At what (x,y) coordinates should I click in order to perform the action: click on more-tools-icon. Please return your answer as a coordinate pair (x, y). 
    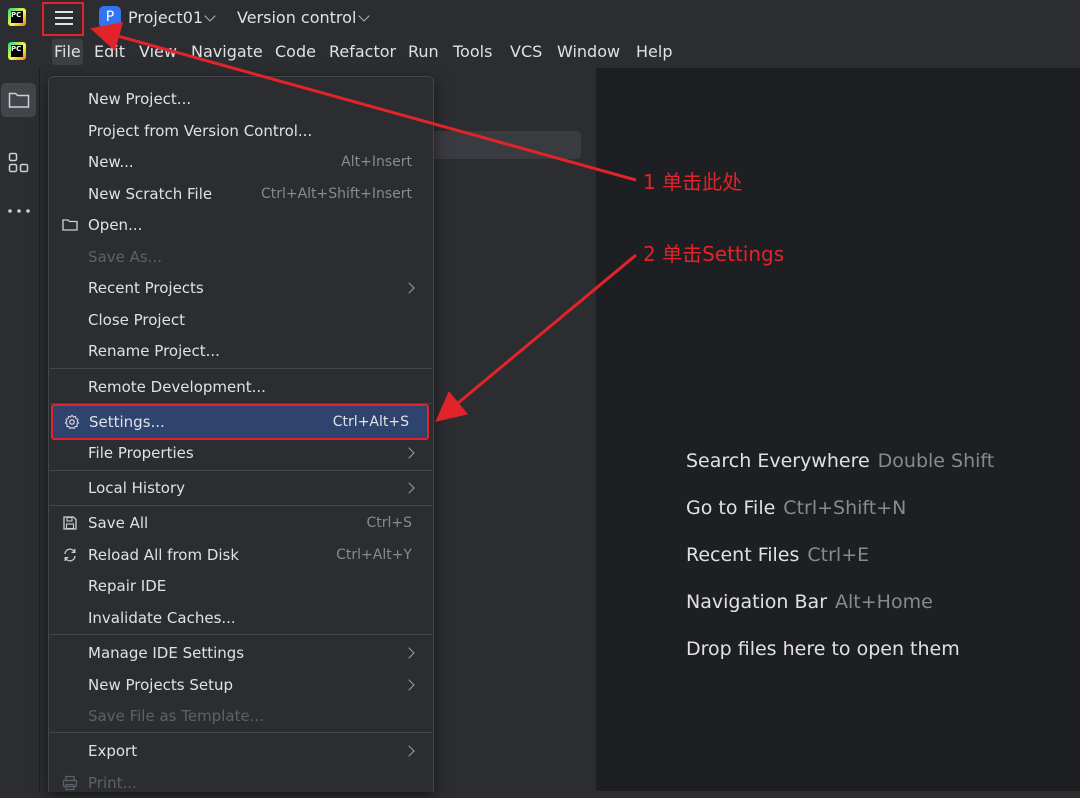
    Looking at the image, I should click on (19, 211).